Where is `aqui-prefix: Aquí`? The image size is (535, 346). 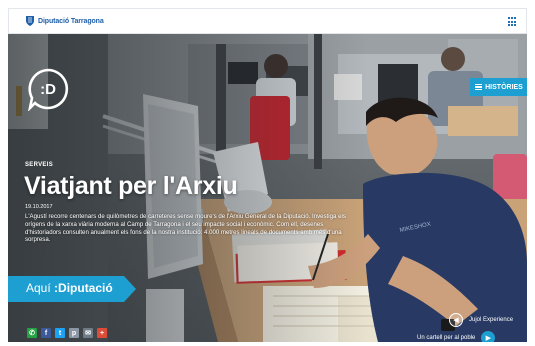
aqui-prefix: Aquí is located at coordinates (38, 288).